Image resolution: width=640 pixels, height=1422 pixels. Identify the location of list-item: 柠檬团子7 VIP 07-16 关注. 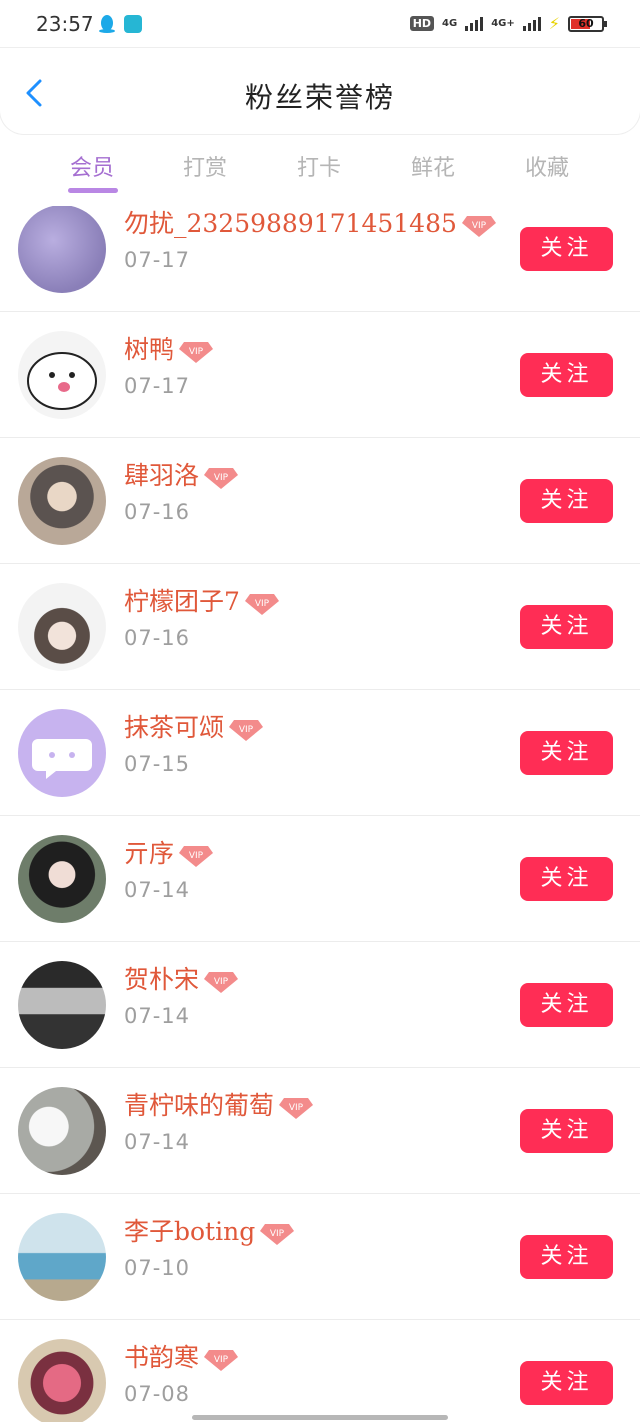
(320, 627).